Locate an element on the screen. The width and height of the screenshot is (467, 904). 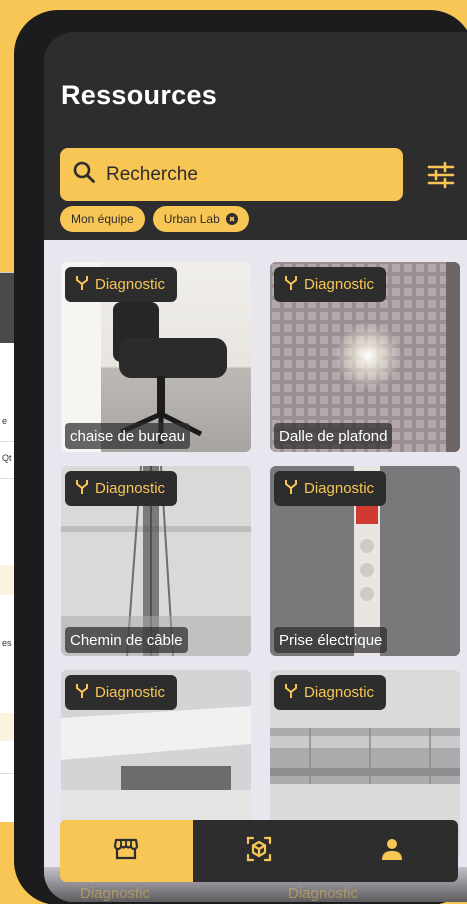
nav-item-profile is located at coordinates (391, 851).